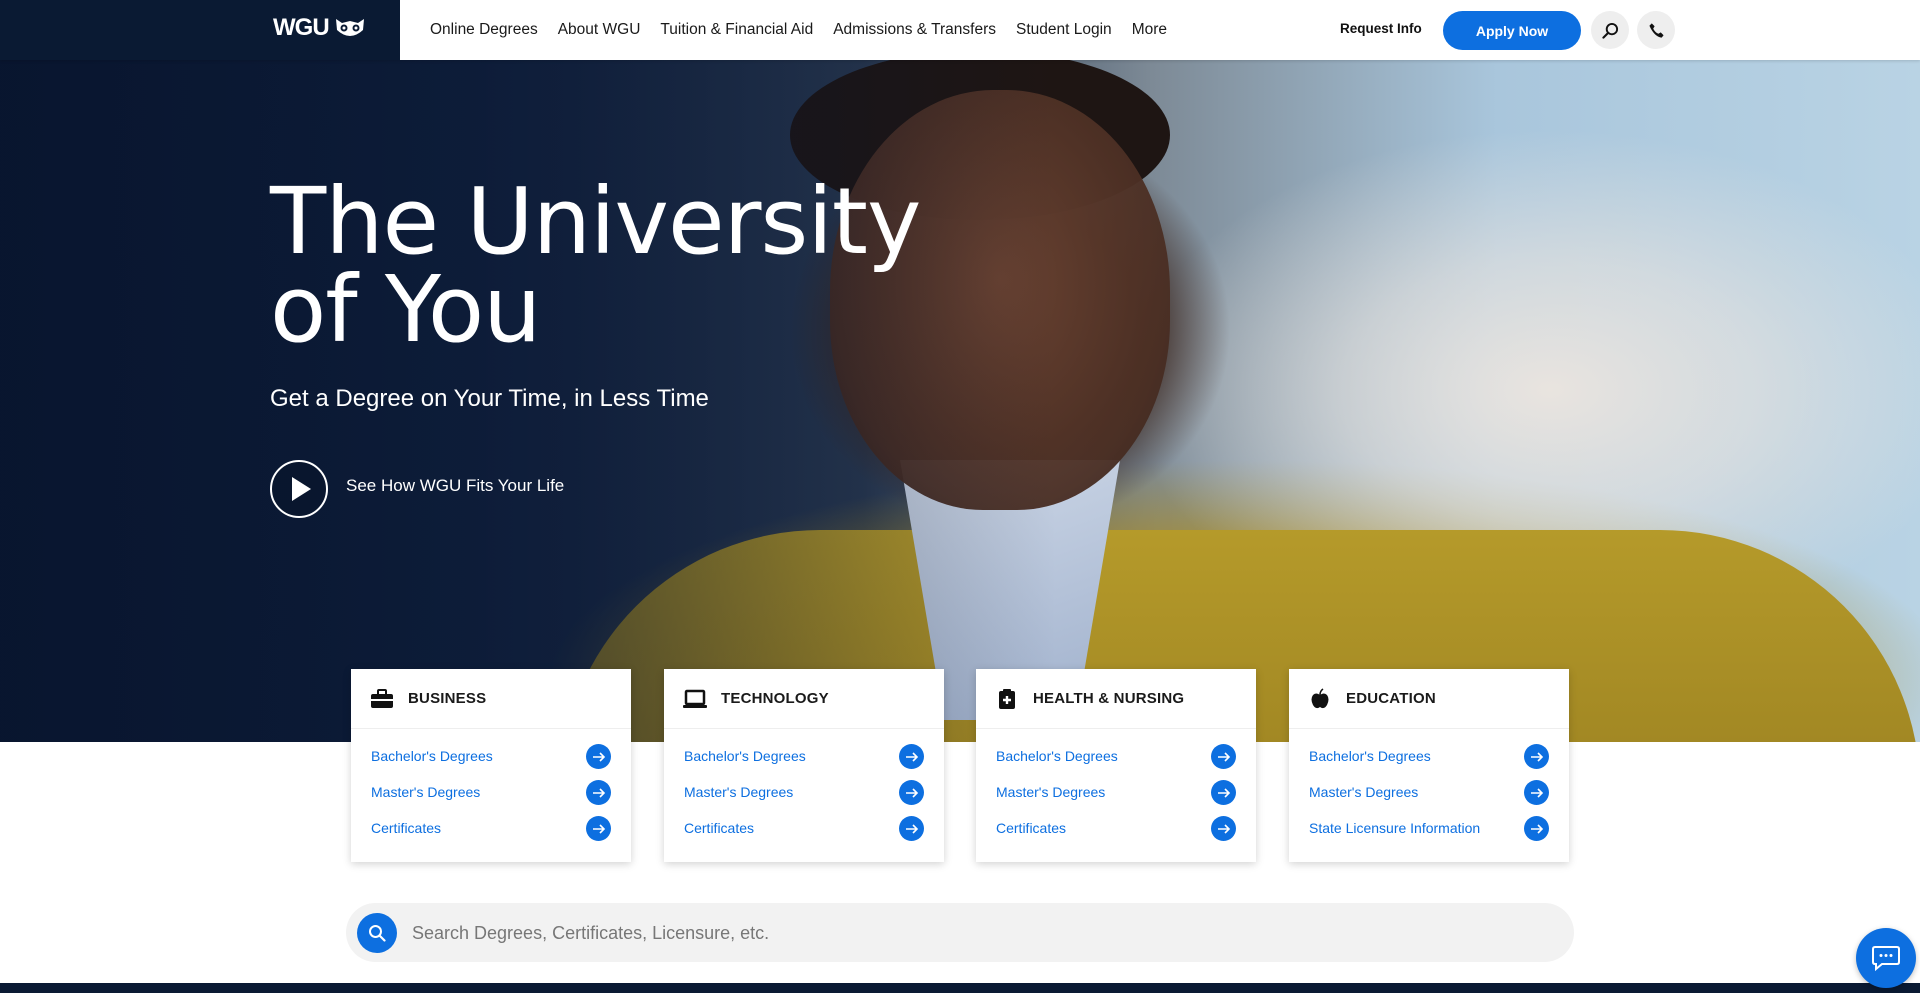 This screenshot has width=1920, height=993. Describe the element at coordinates (1116, 756) in the screenshot. I see `health-bachelors-link: Bachelor's Degrees` at that location.